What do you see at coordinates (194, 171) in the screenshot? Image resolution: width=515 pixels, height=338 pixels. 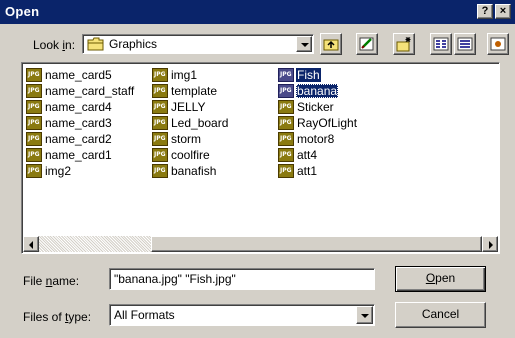 I see `file-item-label: banafish` at bounding box center [194, 171].